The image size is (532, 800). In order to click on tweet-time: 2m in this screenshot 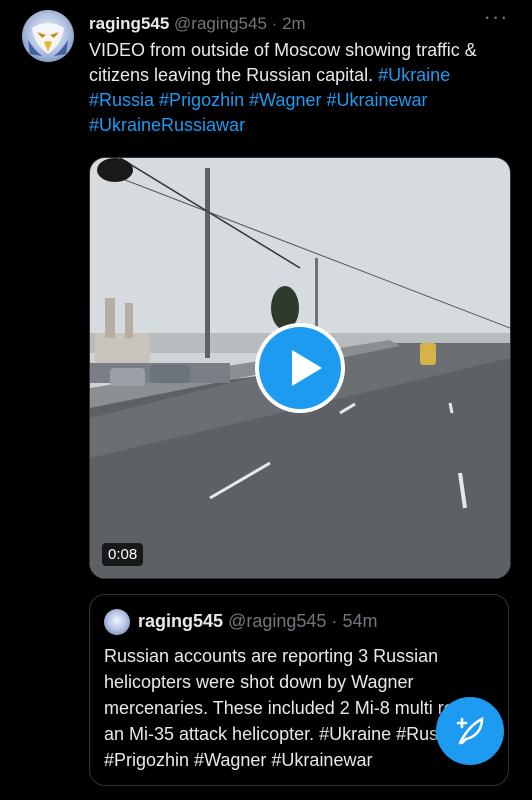, I will do `click(294, 23)`.